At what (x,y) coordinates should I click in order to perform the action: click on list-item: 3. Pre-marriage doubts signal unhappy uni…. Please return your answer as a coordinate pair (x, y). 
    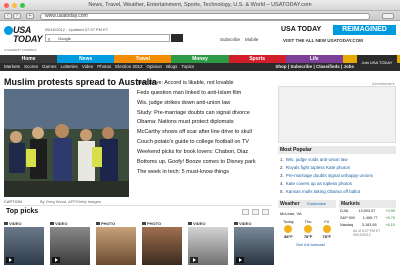
    Looking at the image, I should click on (338, 176).